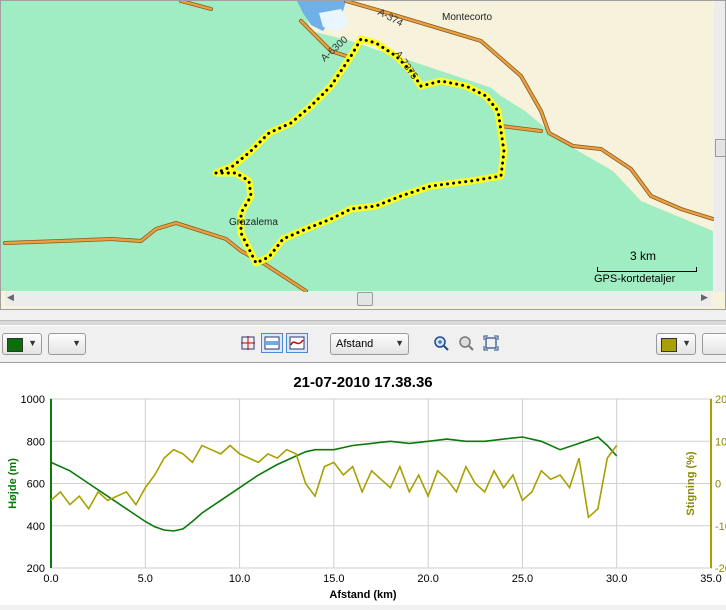  I want to click on crosshair-icon, so click(248, 343).